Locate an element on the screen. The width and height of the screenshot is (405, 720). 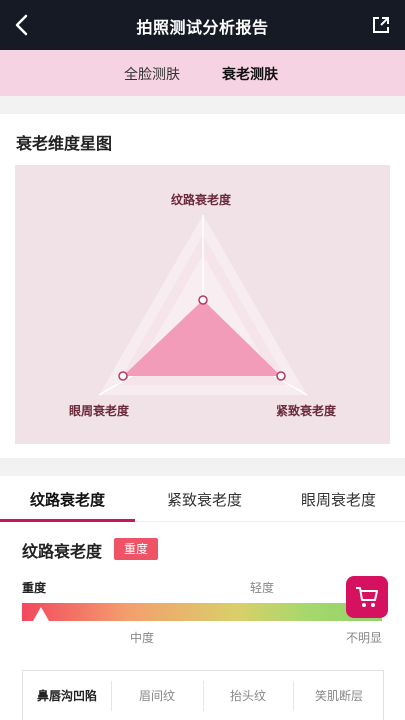
sub-item-smile-muscle: 笑肌断层 is located at coordinates (339, 695).